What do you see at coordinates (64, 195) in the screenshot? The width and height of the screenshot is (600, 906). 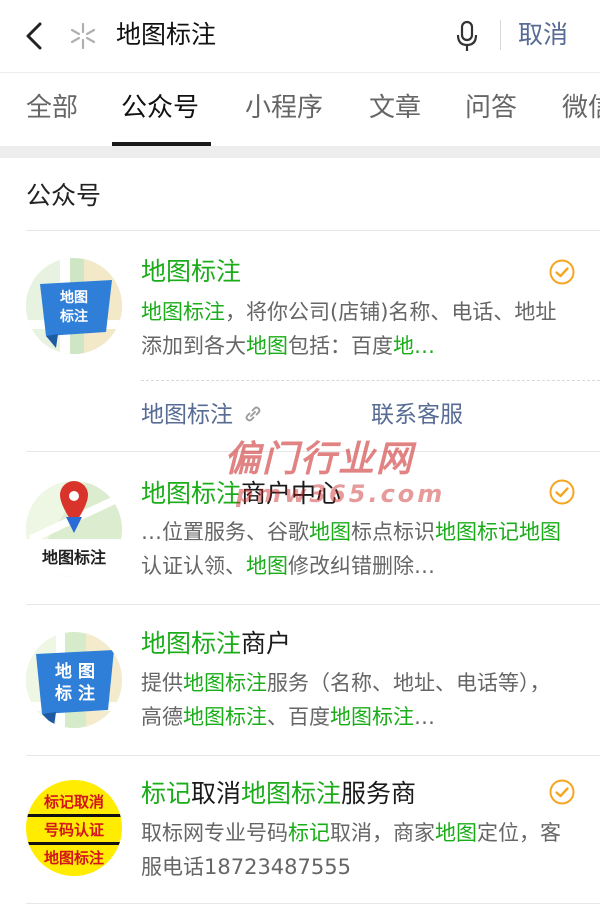 I see `section-title: 公众号` at bounding box center [64, 195].